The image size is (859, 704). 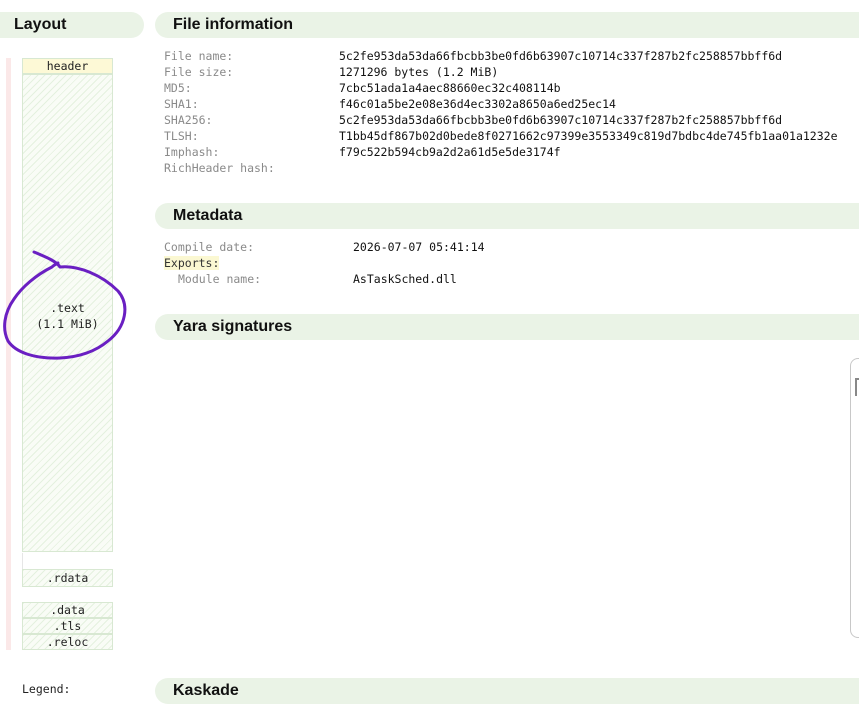 I want to click on module-name-value: AsTaskSched.dll, so click(x=405, y=279).